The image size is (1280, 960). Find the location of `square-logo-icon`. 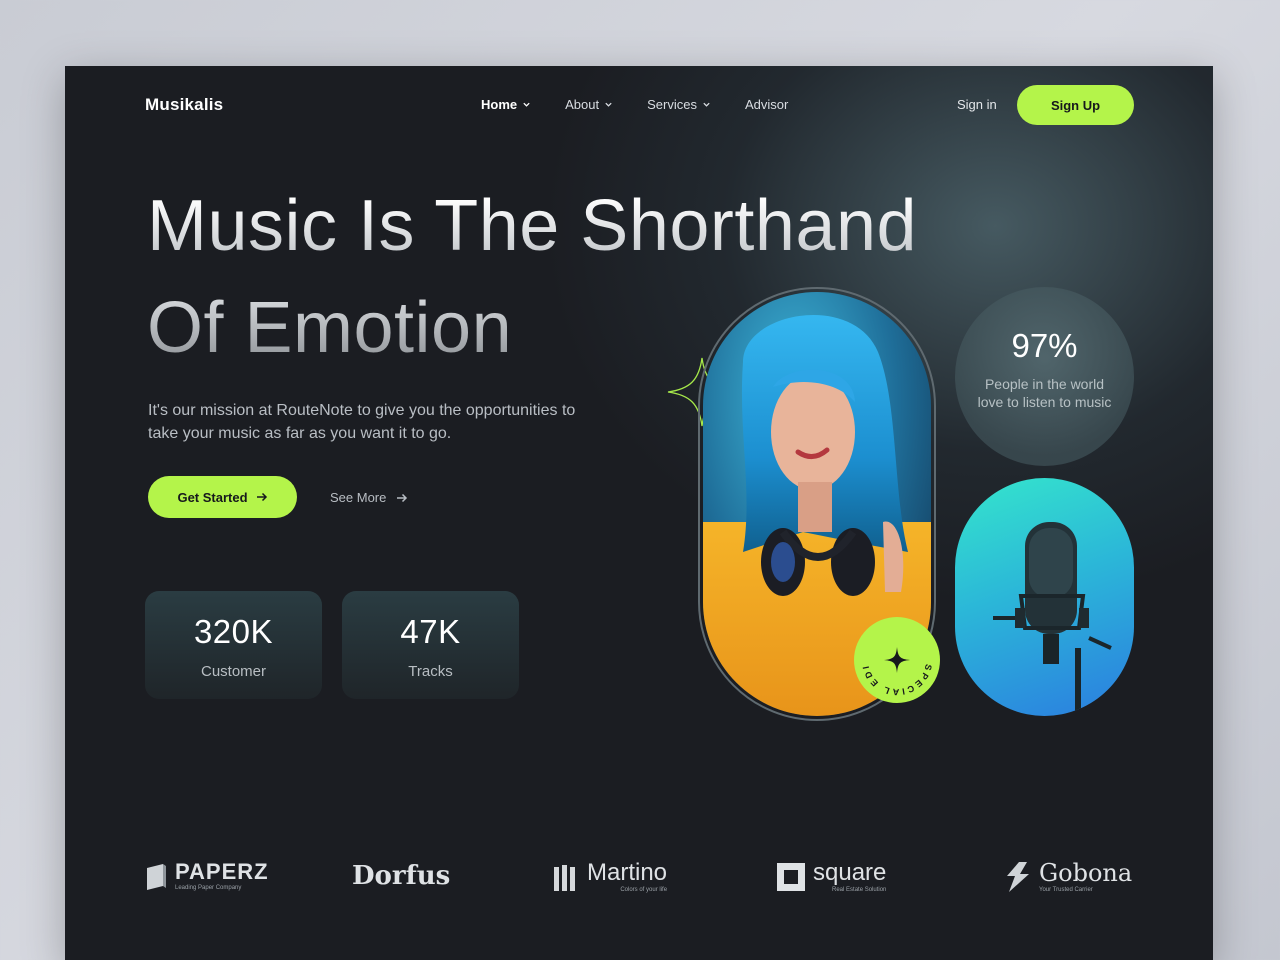

square-logo-icon is located at coordinates (791, 877).